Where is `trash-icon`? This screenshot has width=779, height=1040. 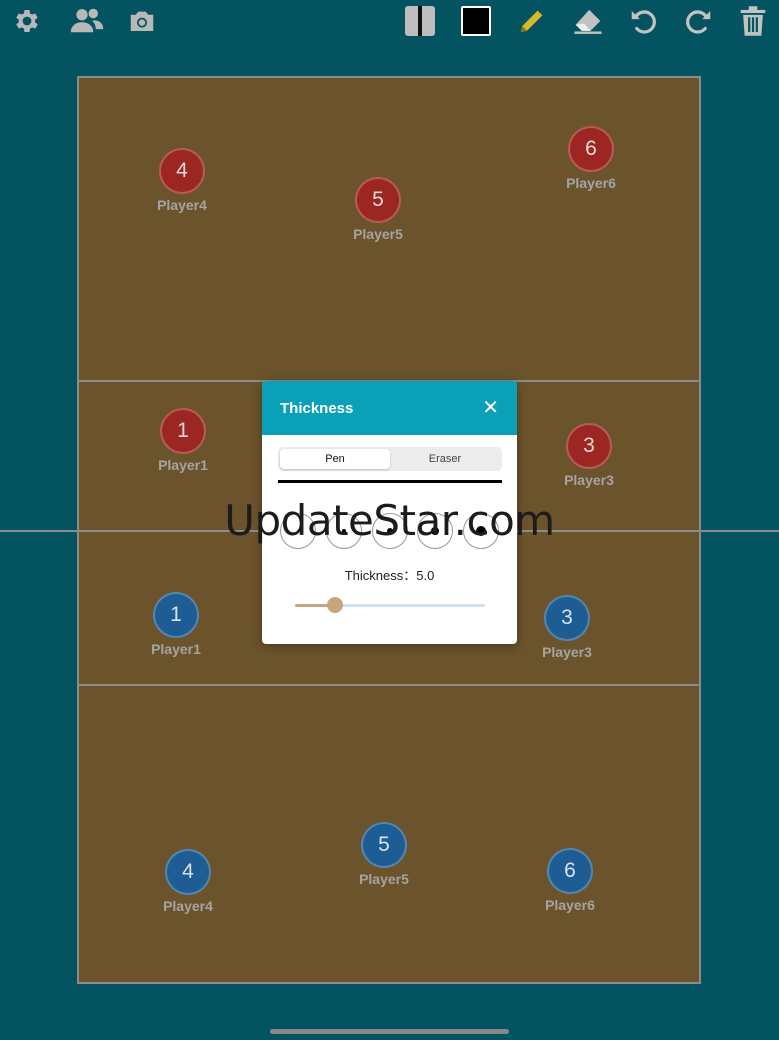
trash-icon is located at coordinates (753, 21).